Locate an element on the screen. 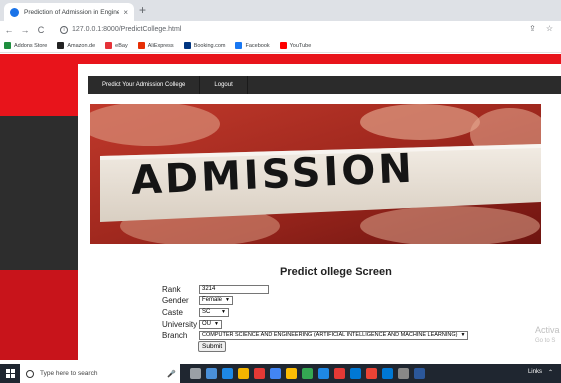  start-button is located at coordinates (10, 373).